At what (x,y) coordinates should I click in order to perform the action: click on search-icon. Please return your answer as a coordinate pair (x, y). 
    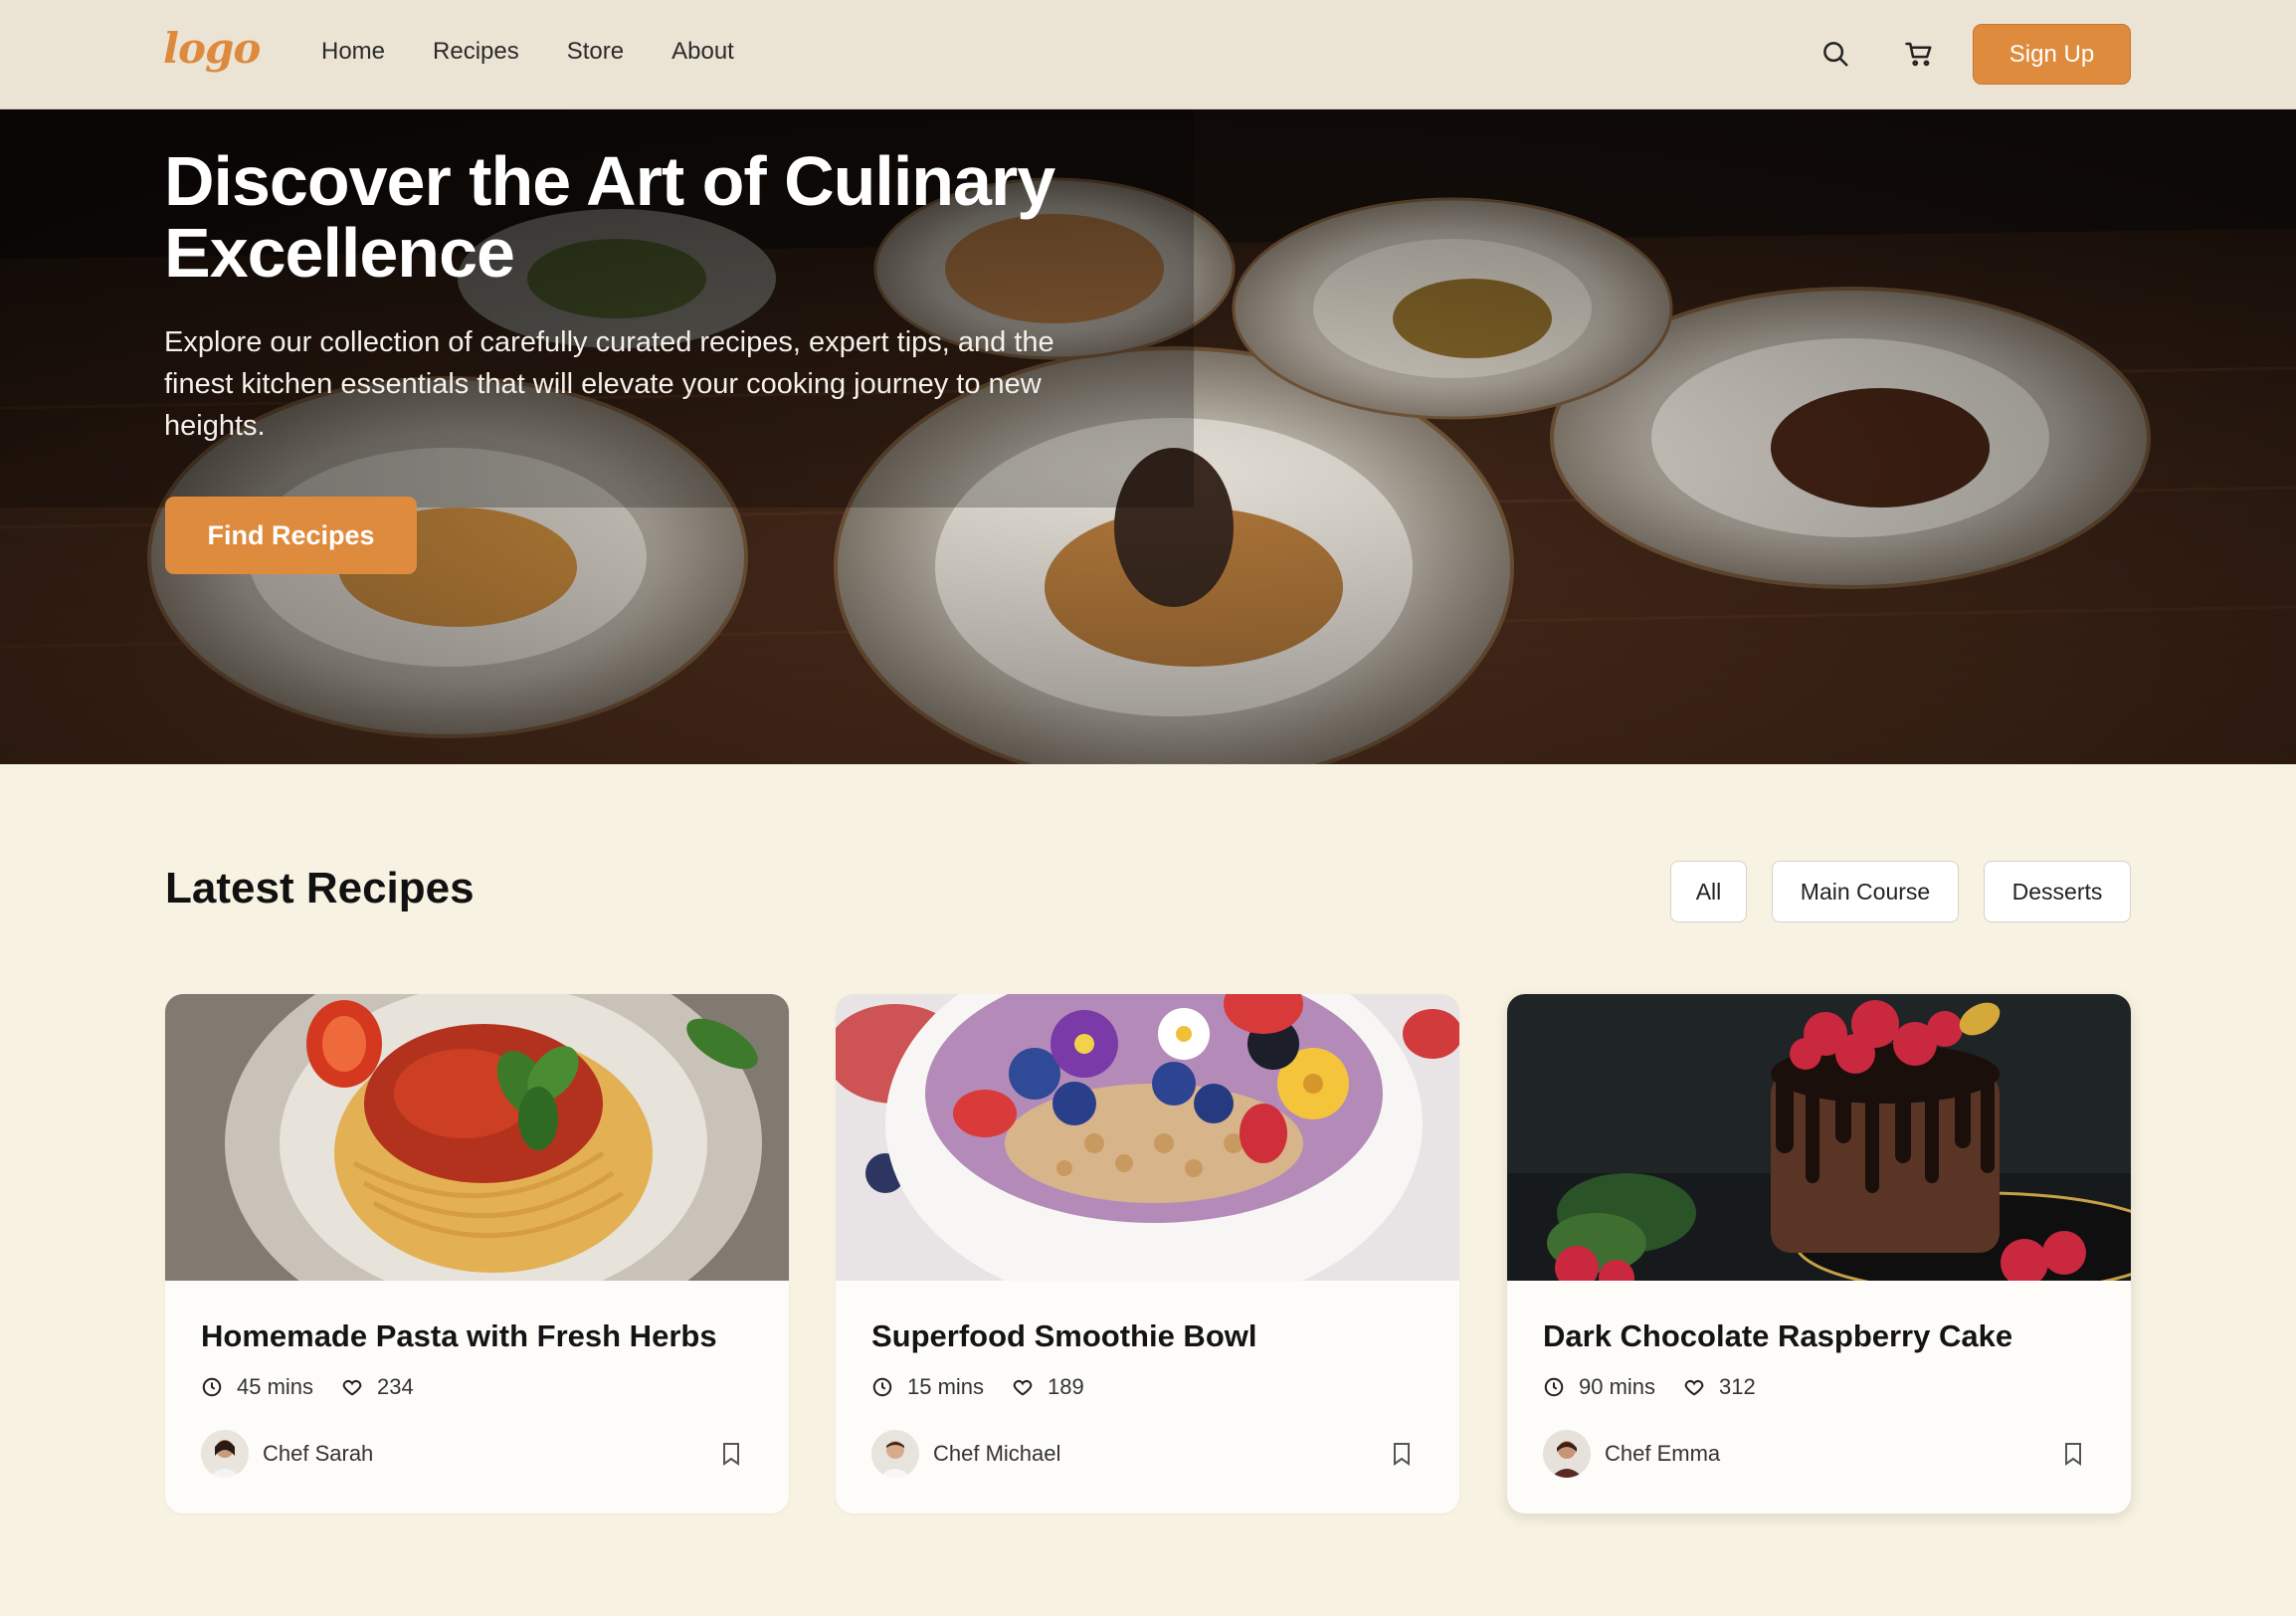
    Looking at the image, I should click on (1836, 54).